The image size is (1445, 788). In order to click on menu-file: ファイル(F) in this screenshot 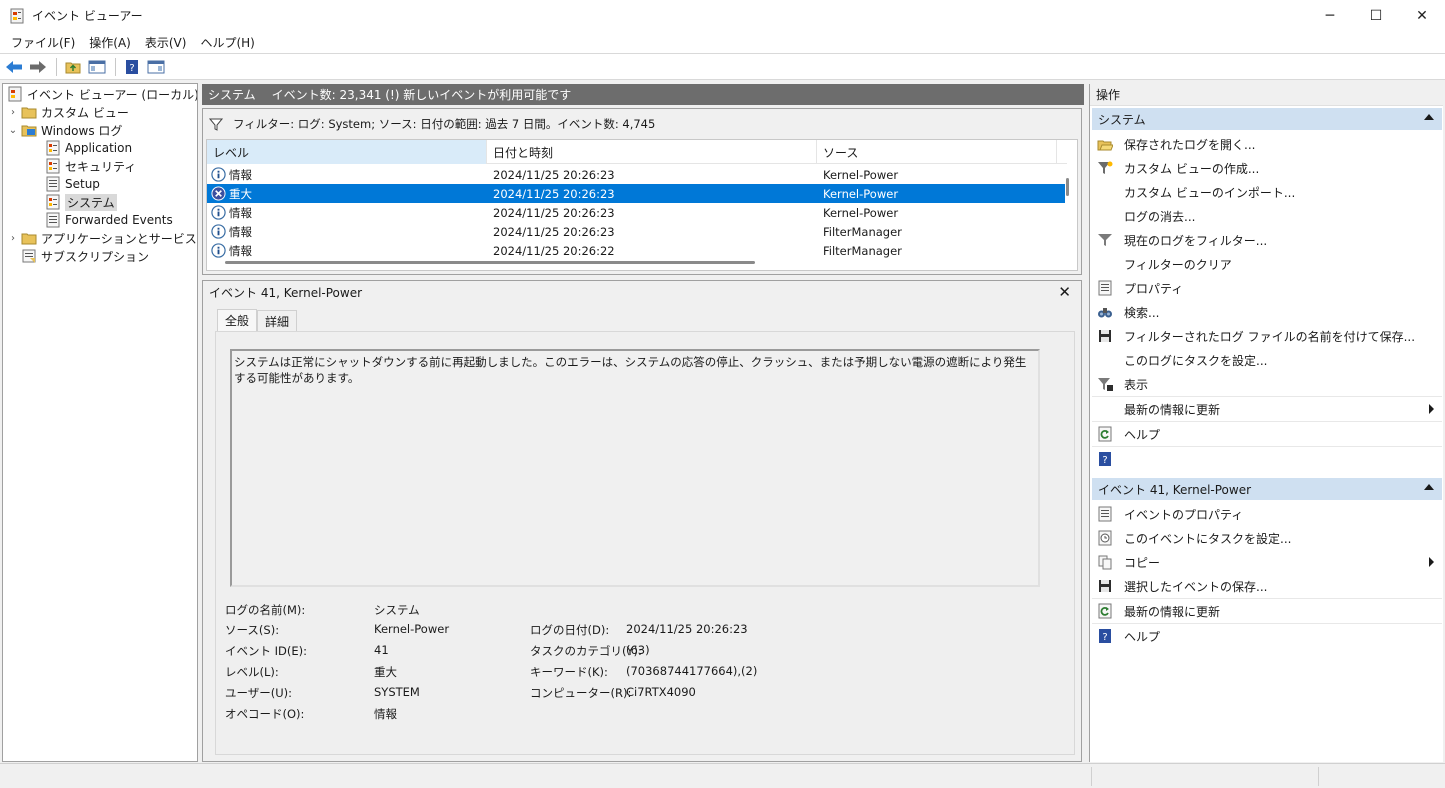, I will do `click(43, 42)`.